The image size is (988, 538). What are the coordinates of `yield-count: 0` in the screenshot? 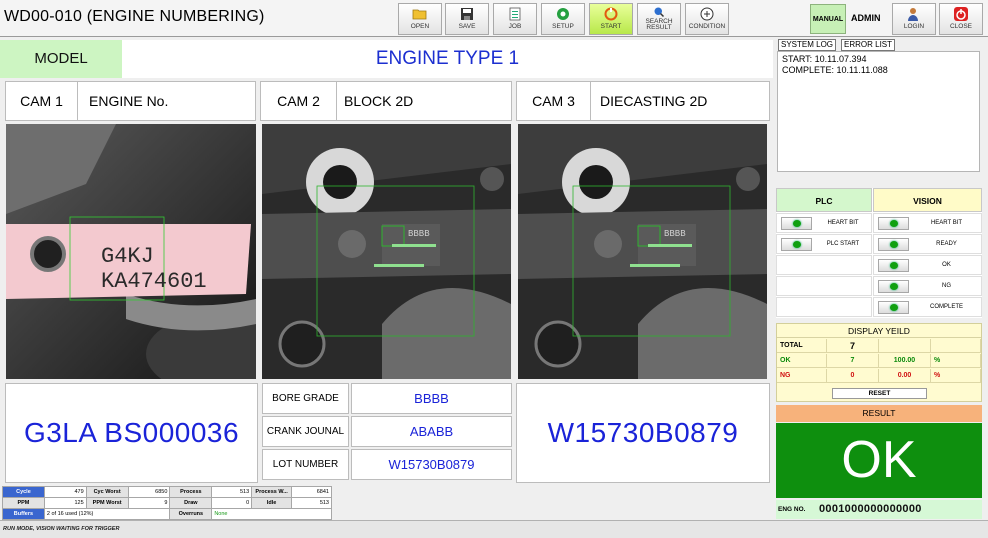 It's located at (853, 376).